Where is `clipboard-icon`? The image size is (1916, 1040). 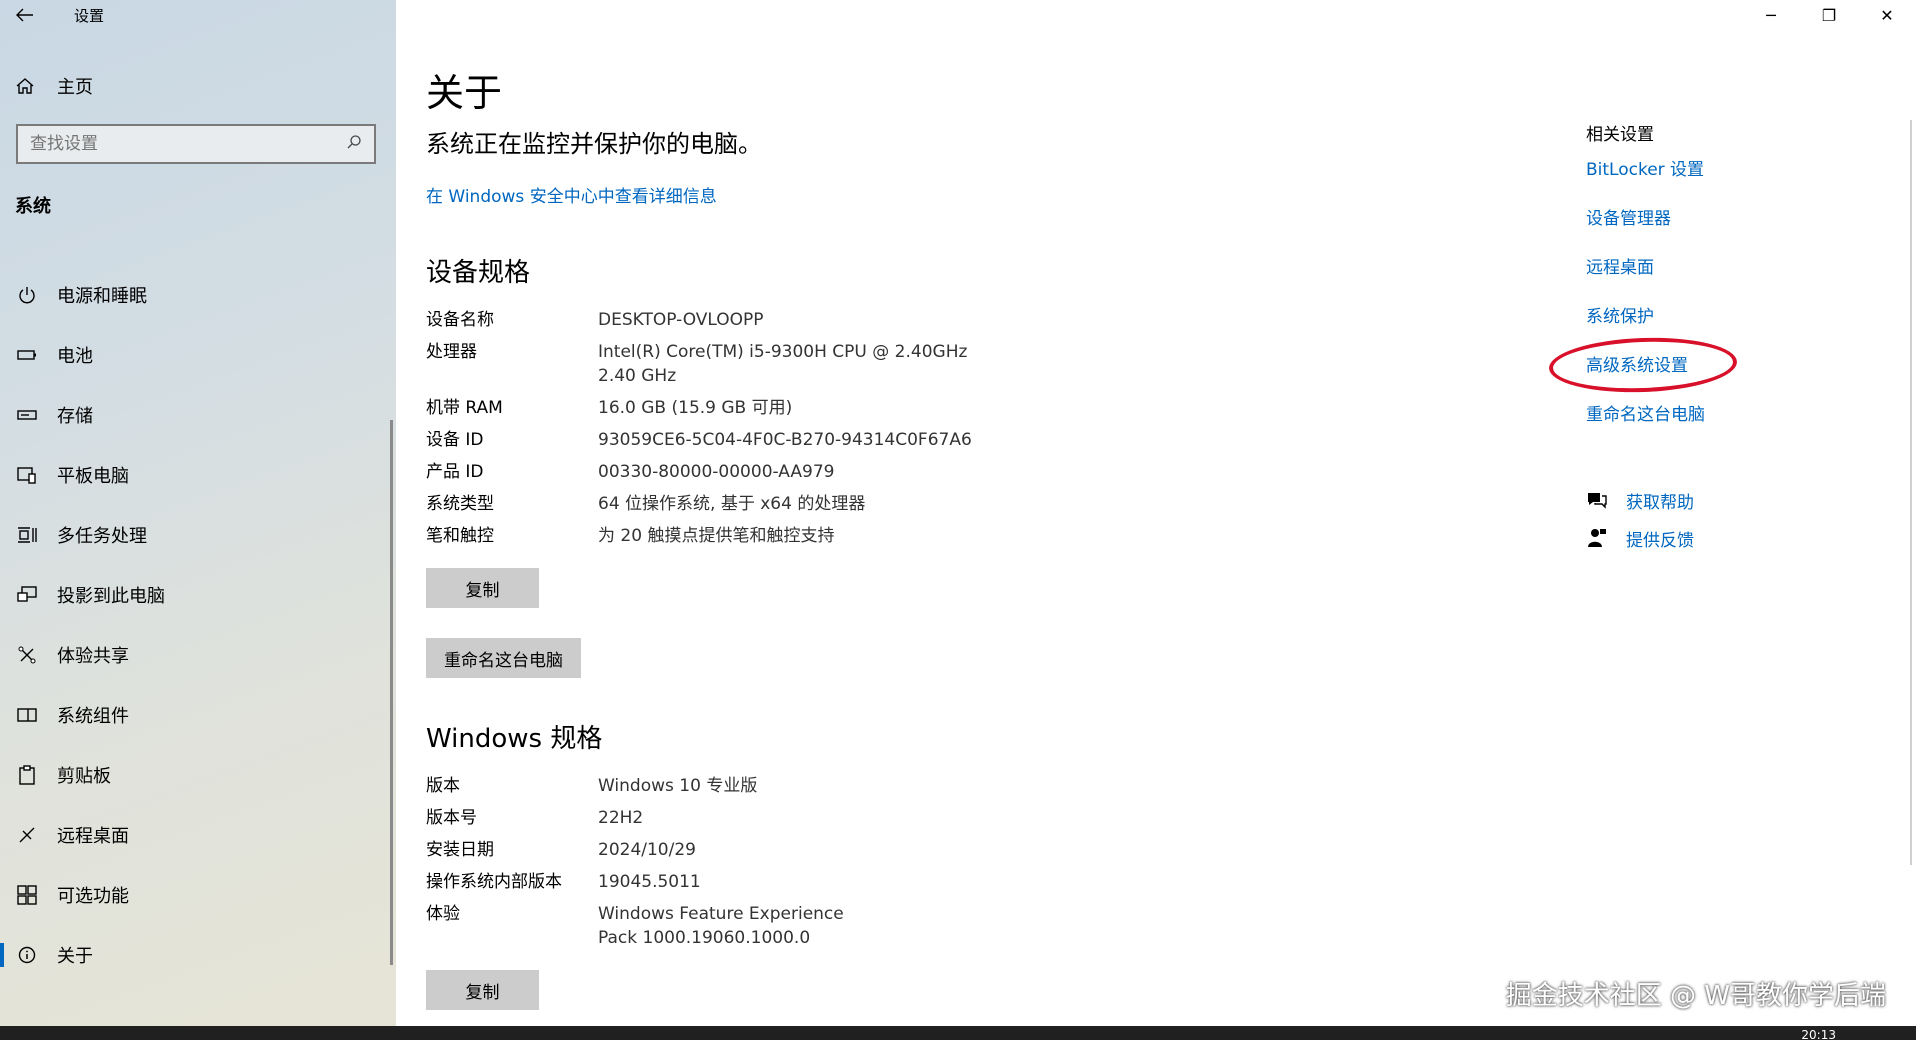
clipboard-icon is located at coordinates (27, 775).